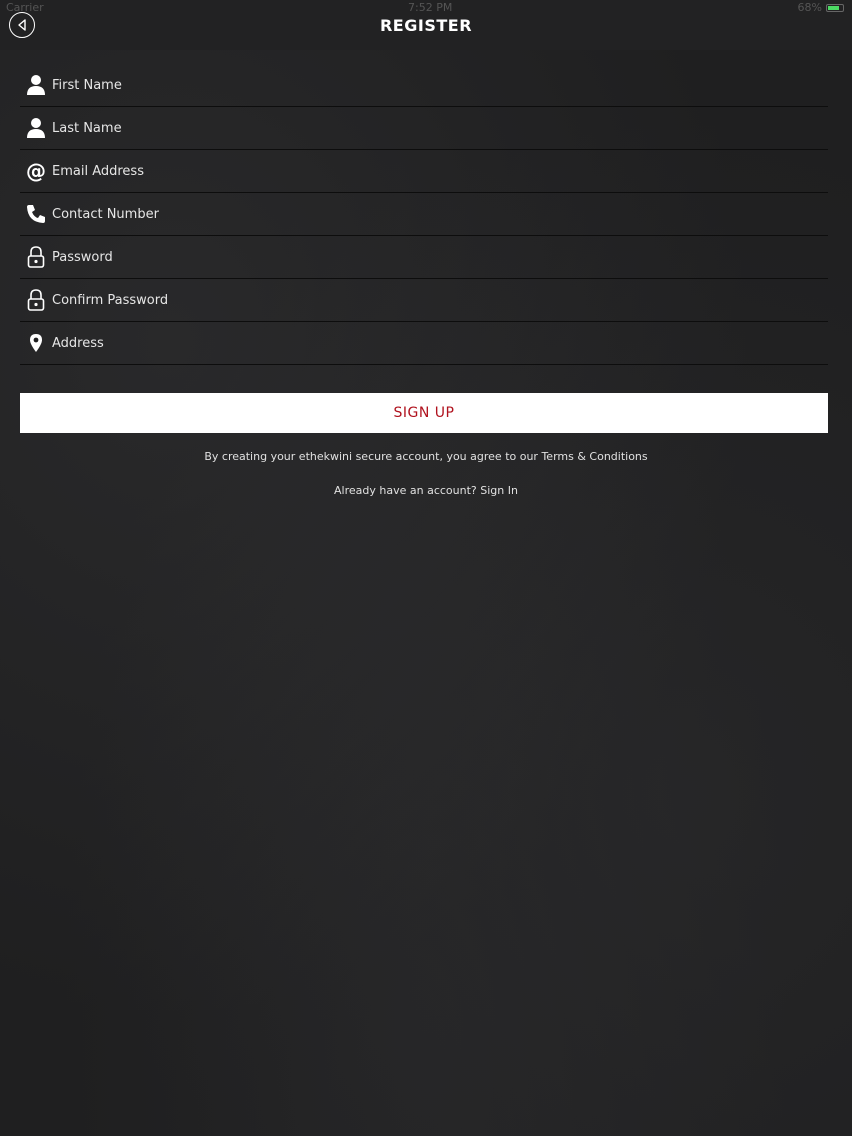  What do you see at coordinates (440, 300) in the screenshot?
I see `confirm-password-input` at bounding box center [440, 300].